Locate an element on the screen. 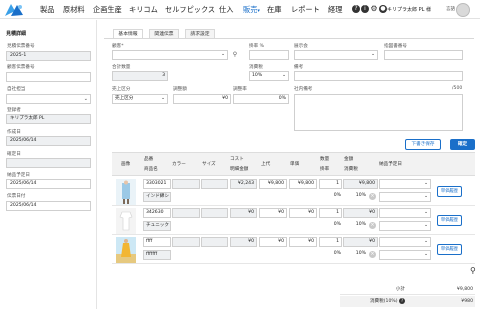 This screenshot has width=480, height=309. confirm-button: 確定 is located at coordinates (462, 144).